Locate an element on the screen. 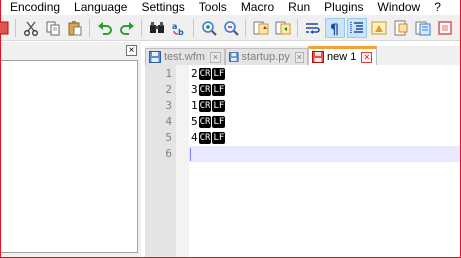 Image resolution: width=461 pixels, height=258 pixels. tab-new-1: new 1 × is located at coordinates (342, 55).